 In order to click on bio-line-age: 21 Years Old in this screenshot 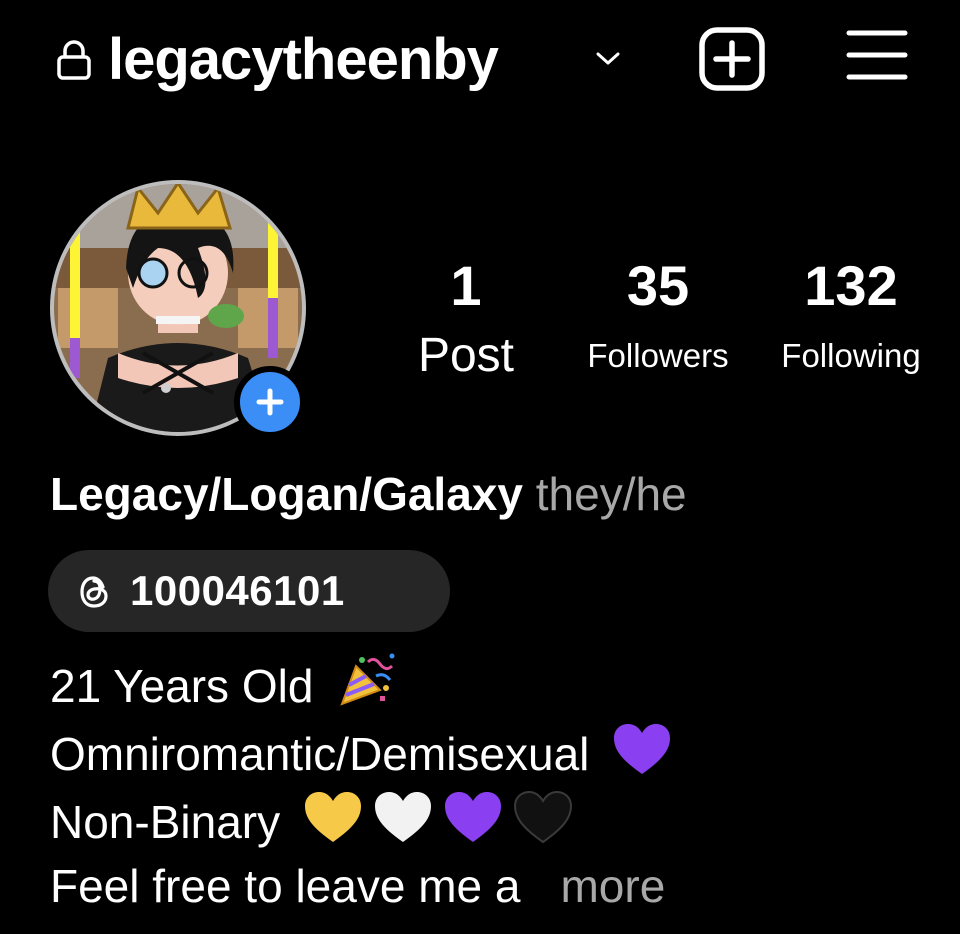, I will do `click(223, 686)`.